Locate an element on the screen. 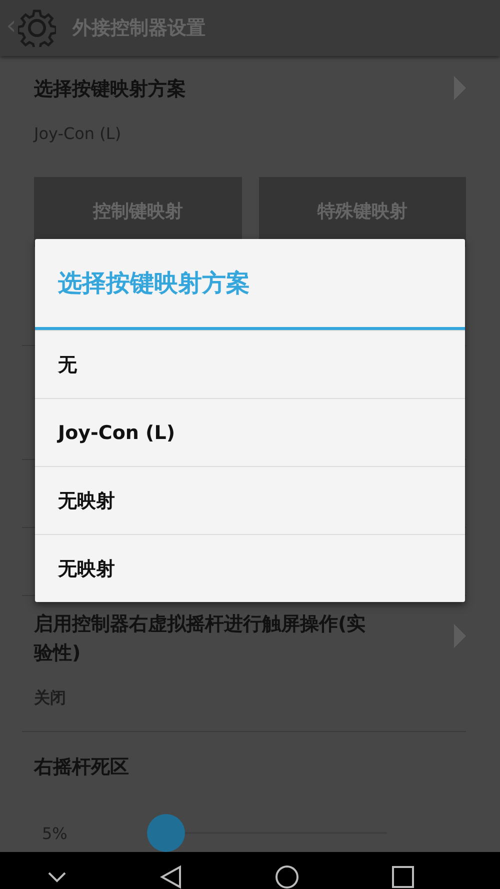  dialog-option: Joy-Con (L) is located at coordinates (250, 432).